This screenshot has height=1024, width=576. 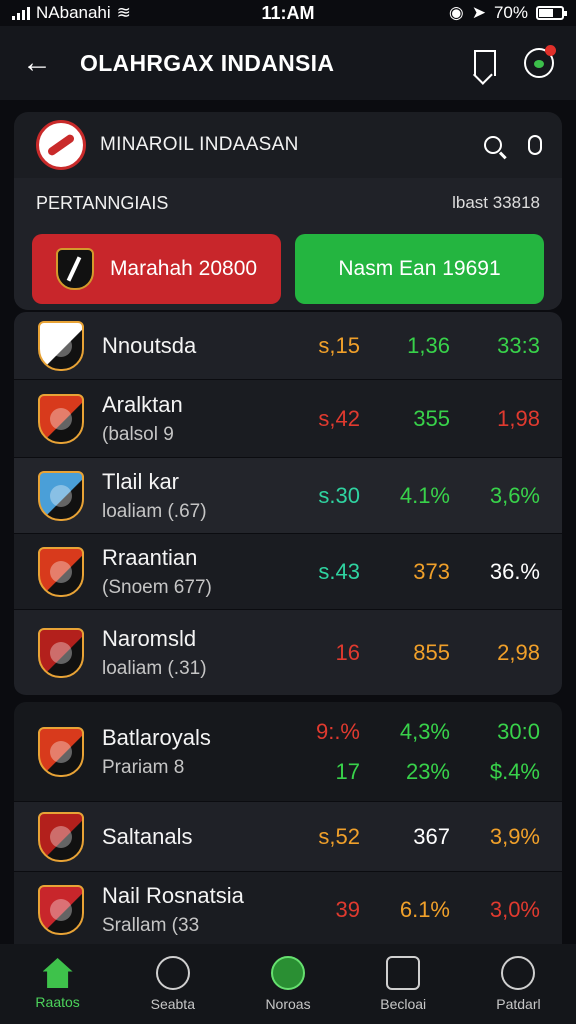 What do you see at coordinates (288, 13) in the screenshot?
I see `status-bar: NAbanahi ≋ 11:AM ◉ ➤ 70%` at bounding box center [288, 13].